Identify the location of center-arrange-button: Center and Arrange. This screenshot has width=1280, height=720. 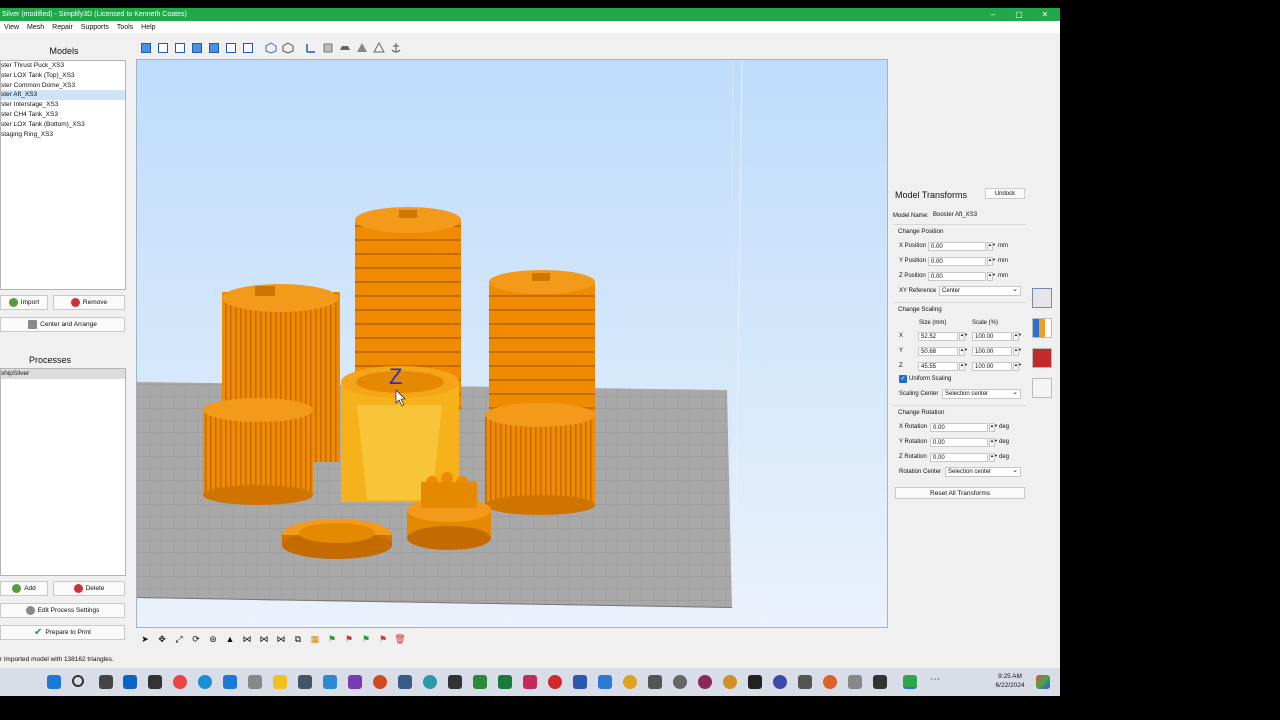
(62, 324).